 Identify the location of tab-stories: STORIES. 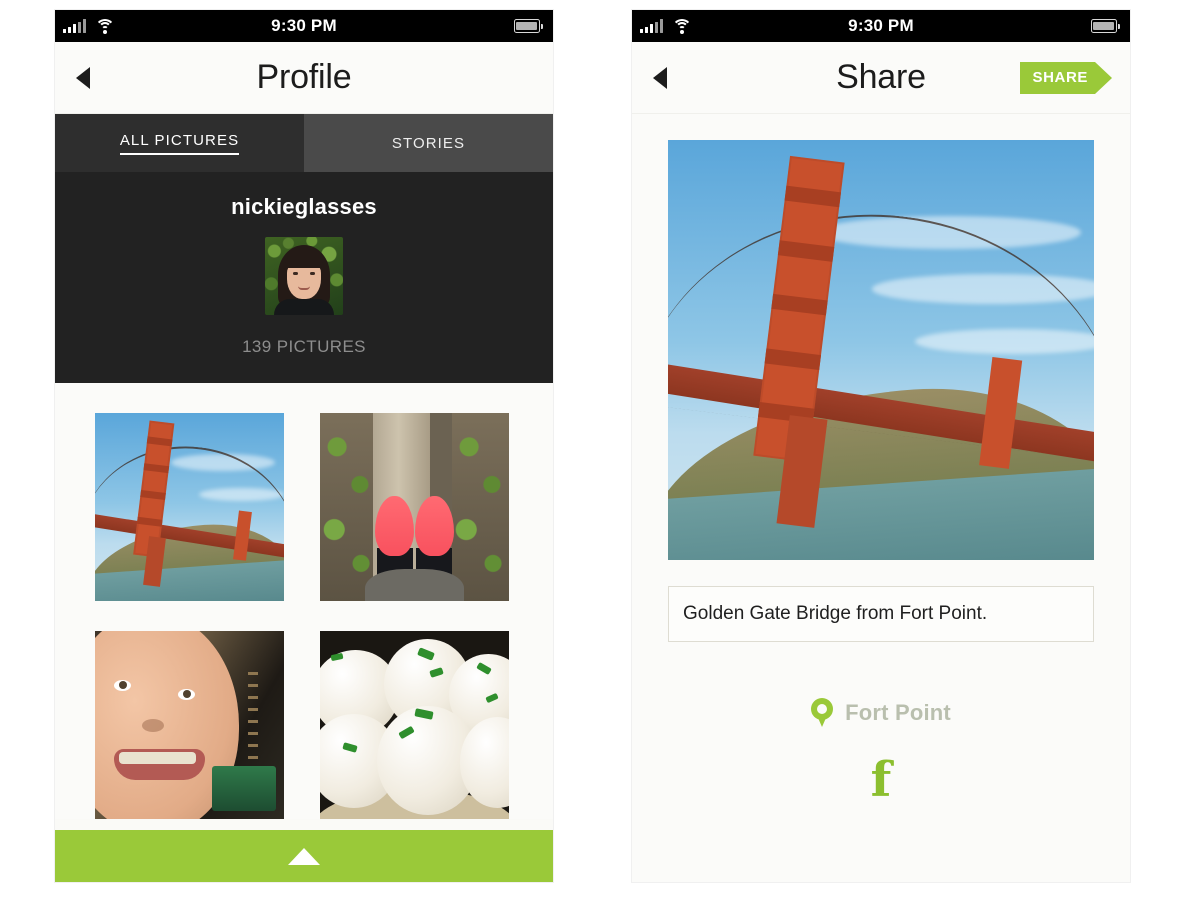
(428, 143).